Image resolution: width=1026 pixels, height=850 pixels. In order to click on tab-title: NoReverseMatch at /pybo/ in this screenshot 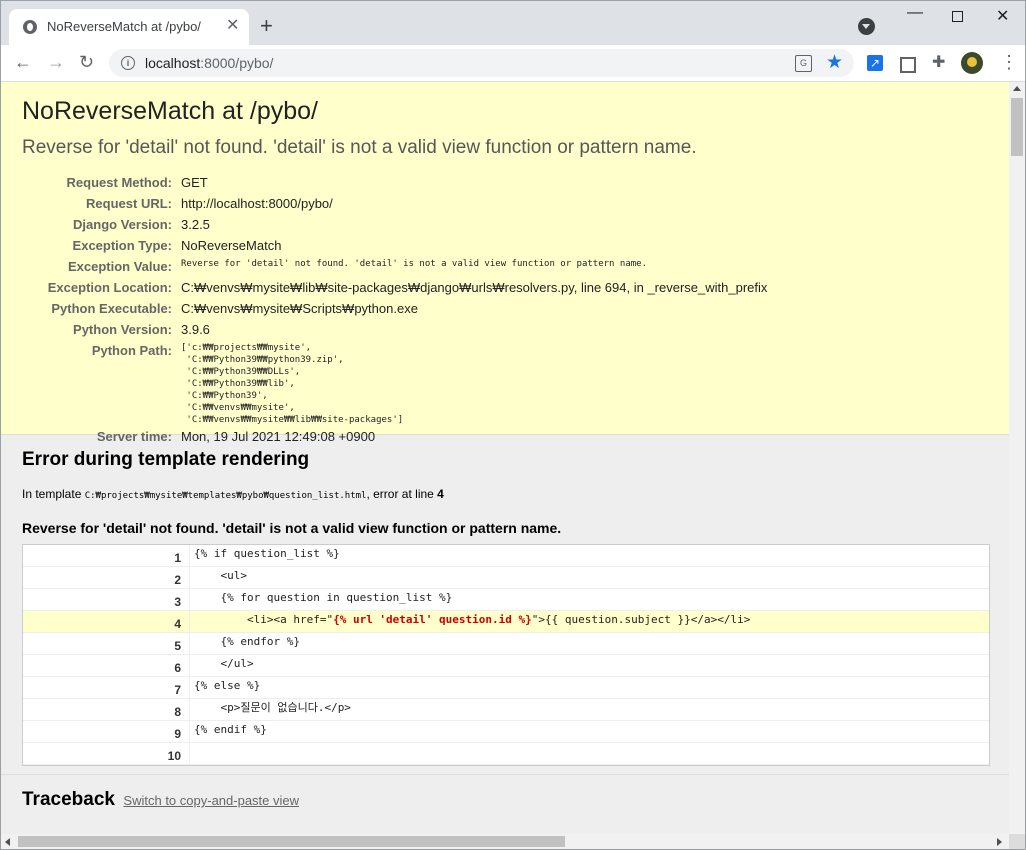, I will do `click(124, 26)`.